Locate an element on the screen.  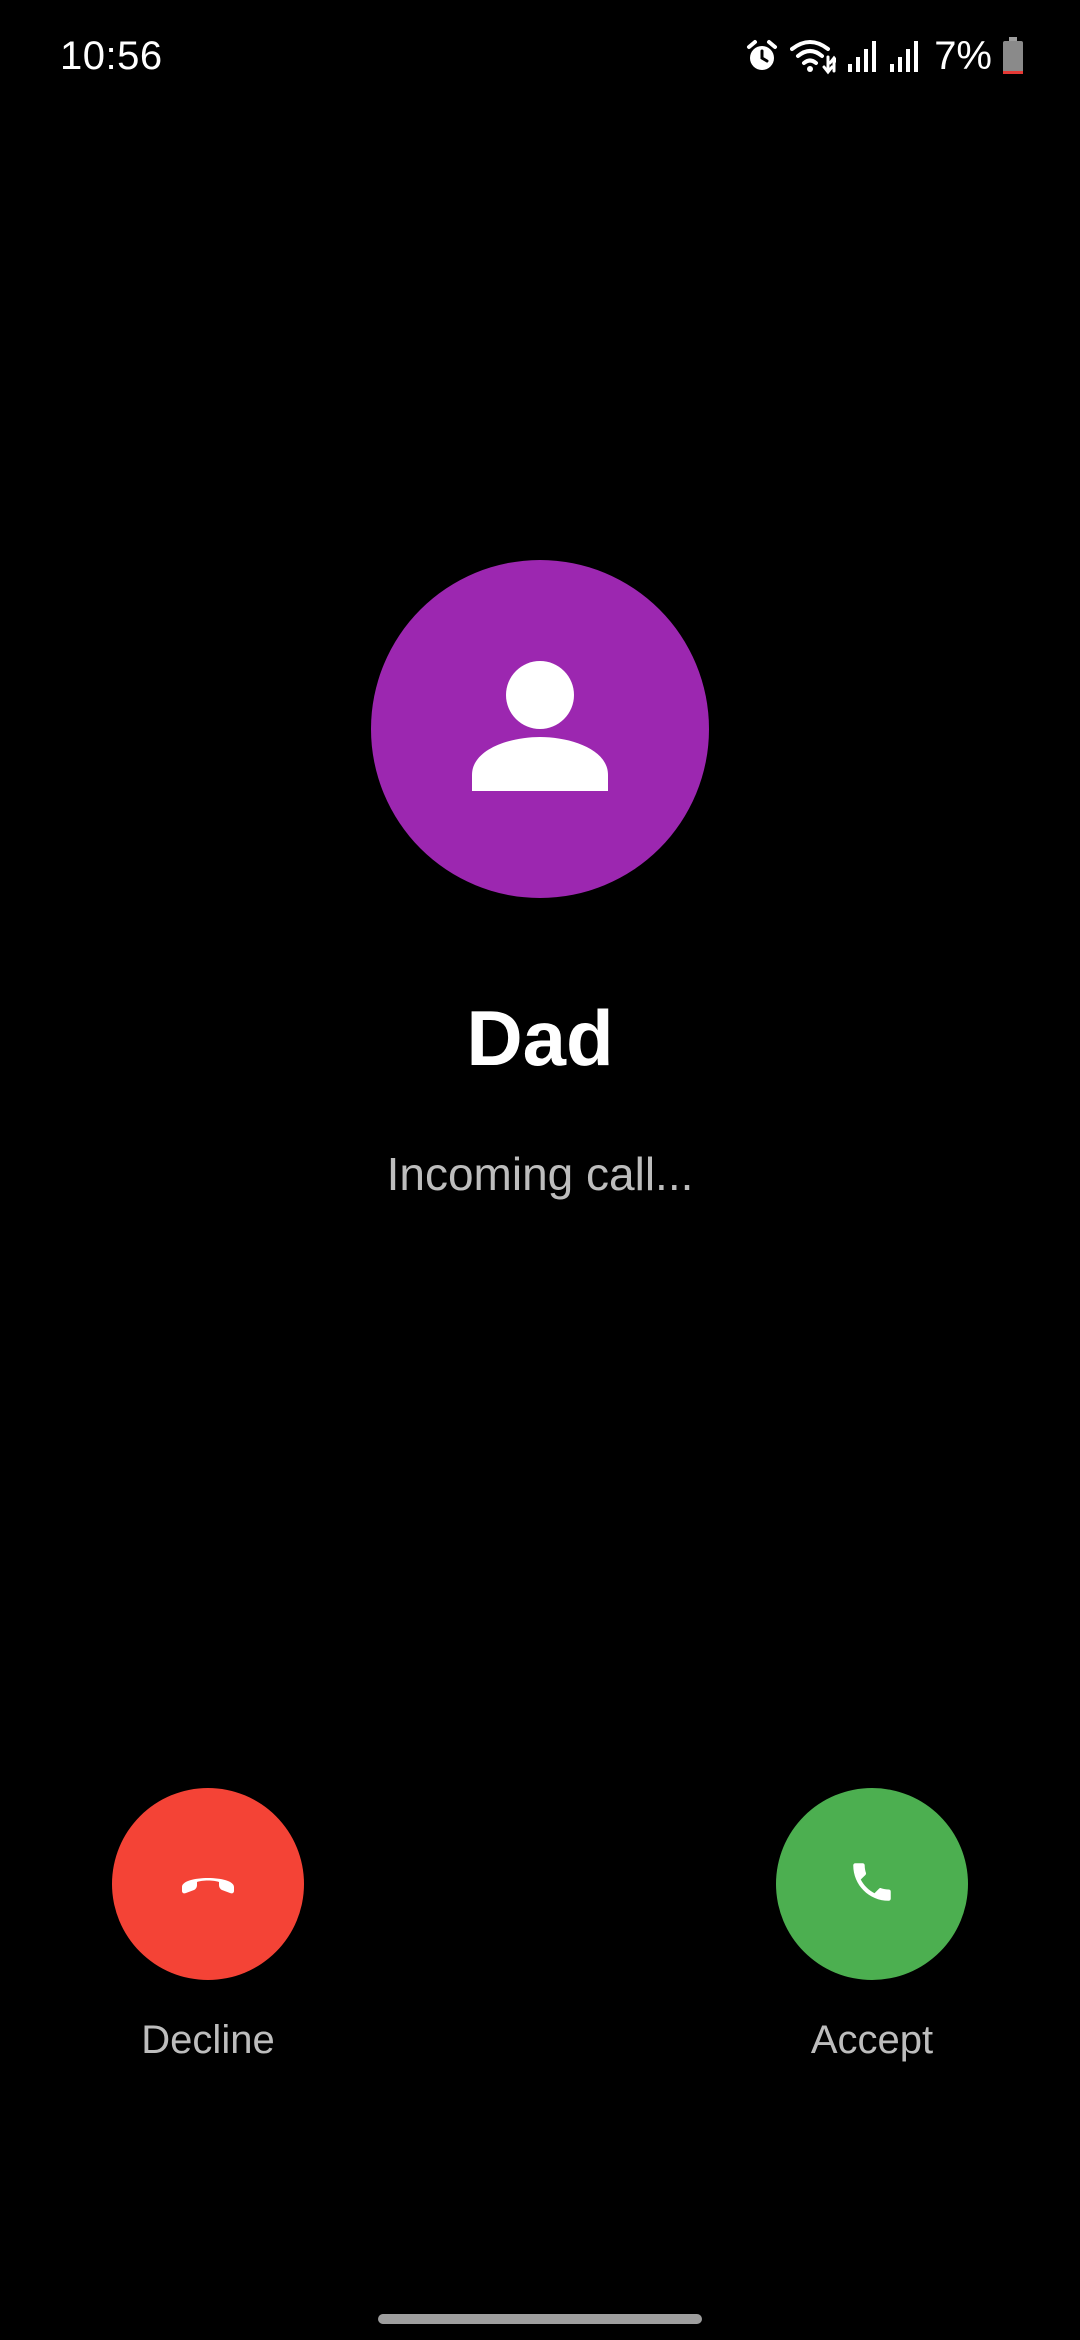
caller-avatar is located at coordinates (540, 729).